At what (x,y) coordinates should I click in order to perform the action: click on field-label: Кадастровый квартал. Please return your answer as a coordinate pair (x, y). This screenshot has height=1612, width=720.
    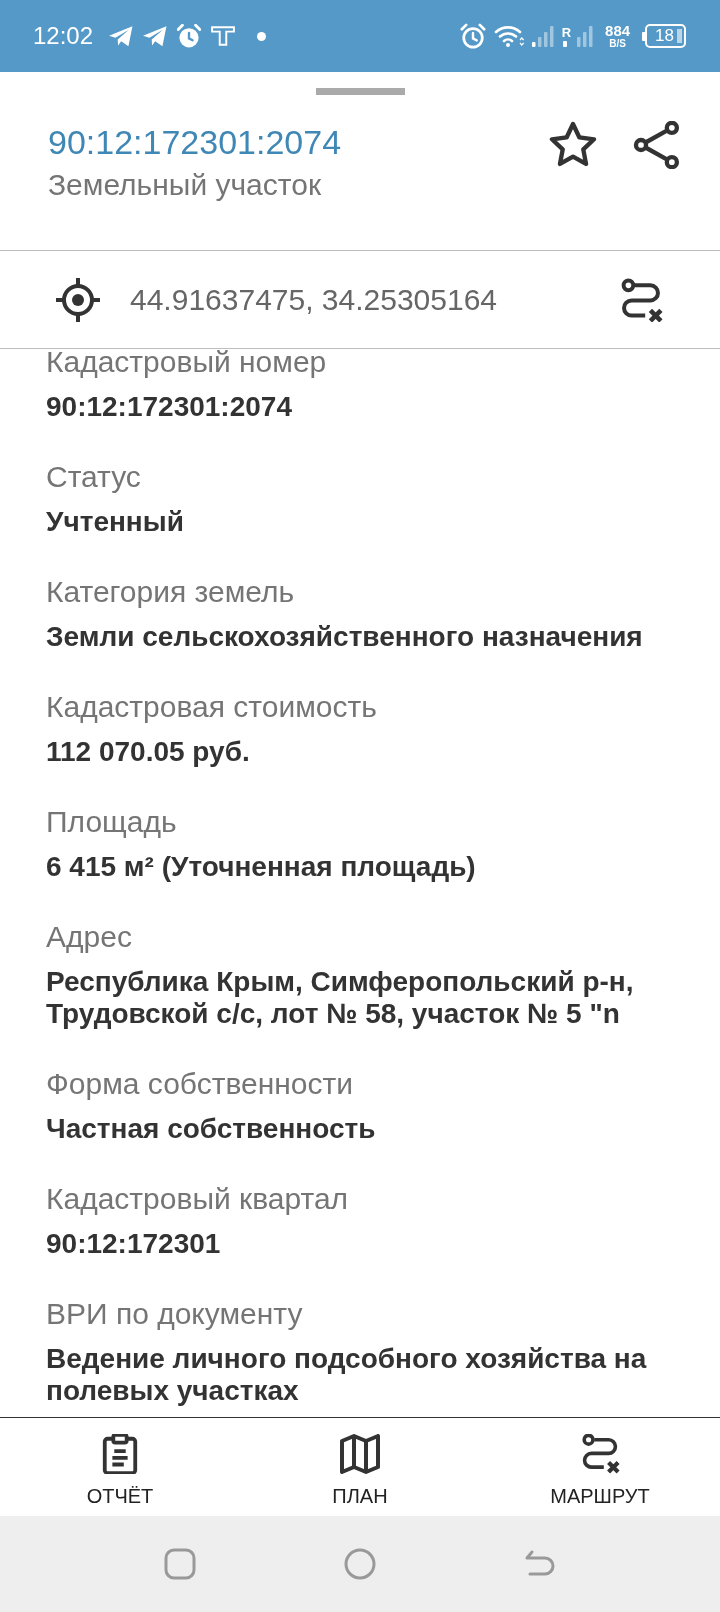
    Looking at the image, I should click on (198, 1198).